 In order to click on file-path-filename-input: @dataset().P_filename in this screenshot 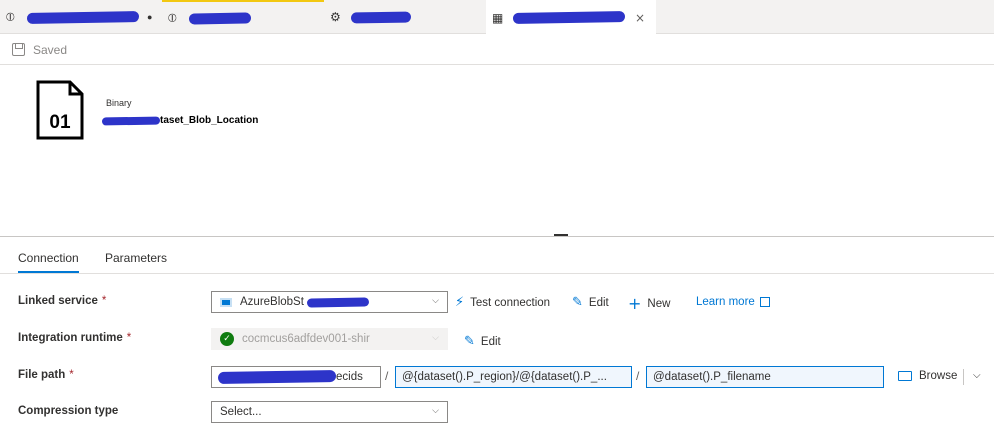, I will do `click(765, 377)`.